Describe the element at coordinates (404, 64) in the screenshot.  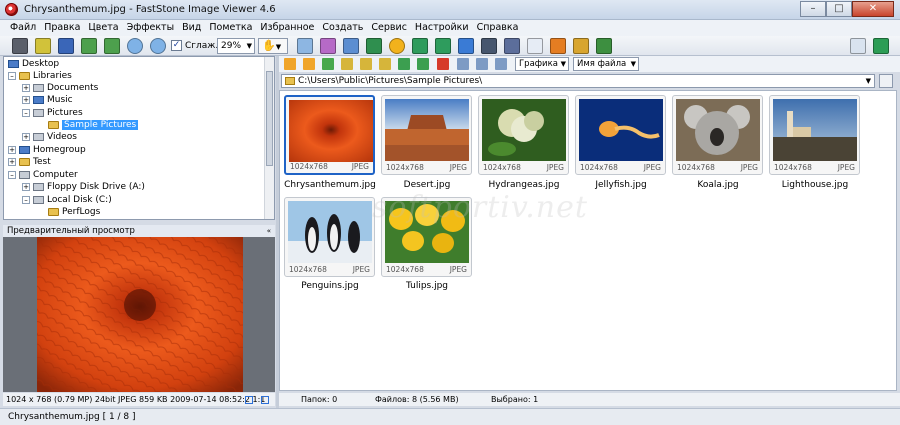
I see `move-icon` at that location.